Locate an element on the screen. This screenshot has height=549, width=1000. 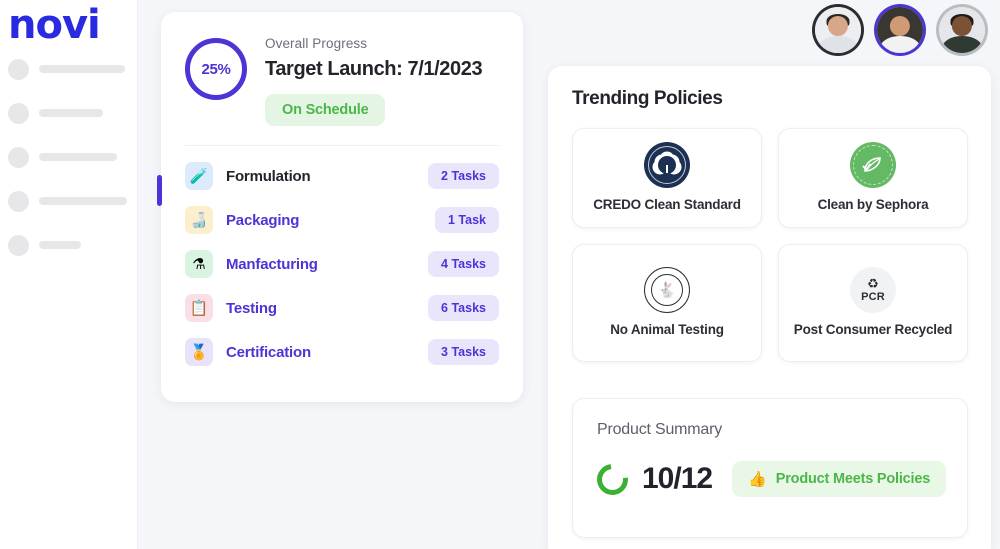
policy-card-sephora: Clean by Sephora is located at coordinates (873, 178).